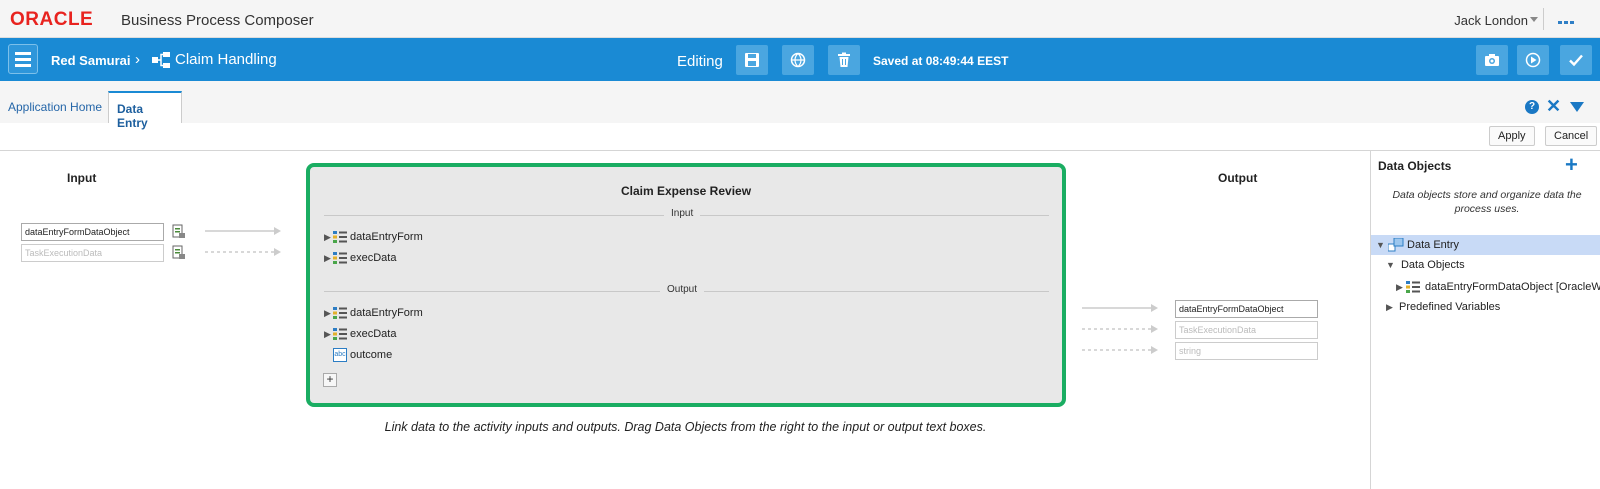 Image resolution: width=1600 pixels, height=489 pixels. What do you see at coordinates (1553, 106) in the screenshot?
I see `close-icon: ✕` at bounding box center [1553, 106].